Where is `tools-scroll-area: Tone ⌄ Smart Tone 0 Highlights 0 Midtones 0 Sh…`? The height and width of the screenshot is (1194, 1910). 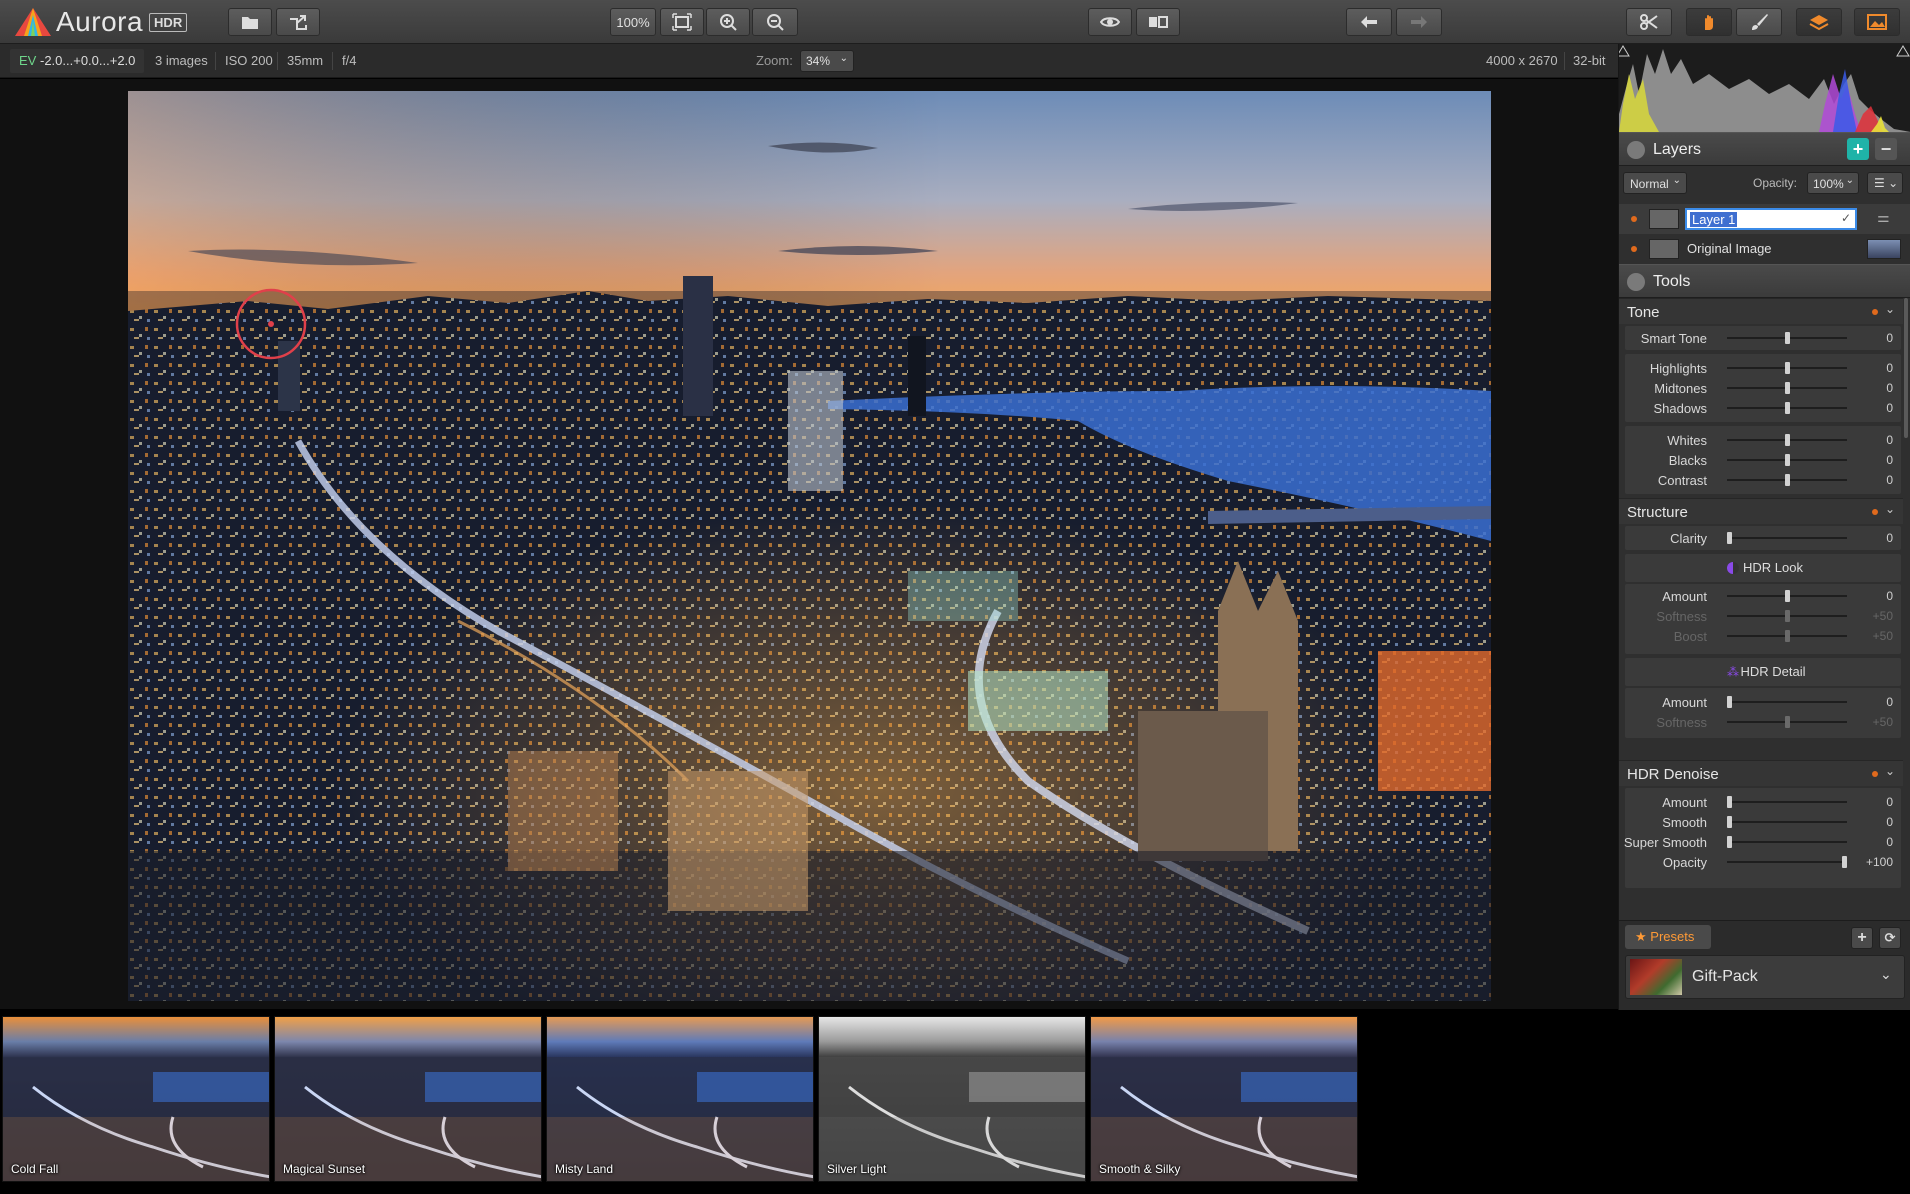
tools-scroll-area: Tone ⌄ Smart Tone 0 Highlights 0 Midtones 0 Sh… is located at coordinates (1764, 631).